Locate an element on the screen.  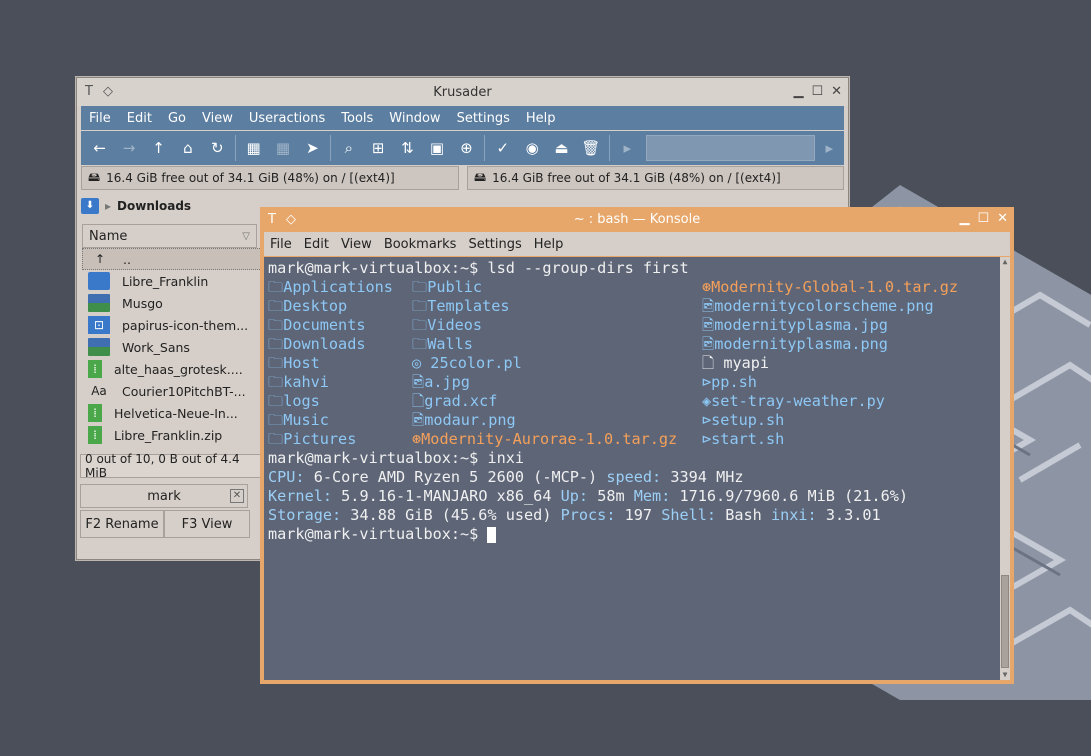
f3-view-button: F3 View is located at coordinates (207, 524).